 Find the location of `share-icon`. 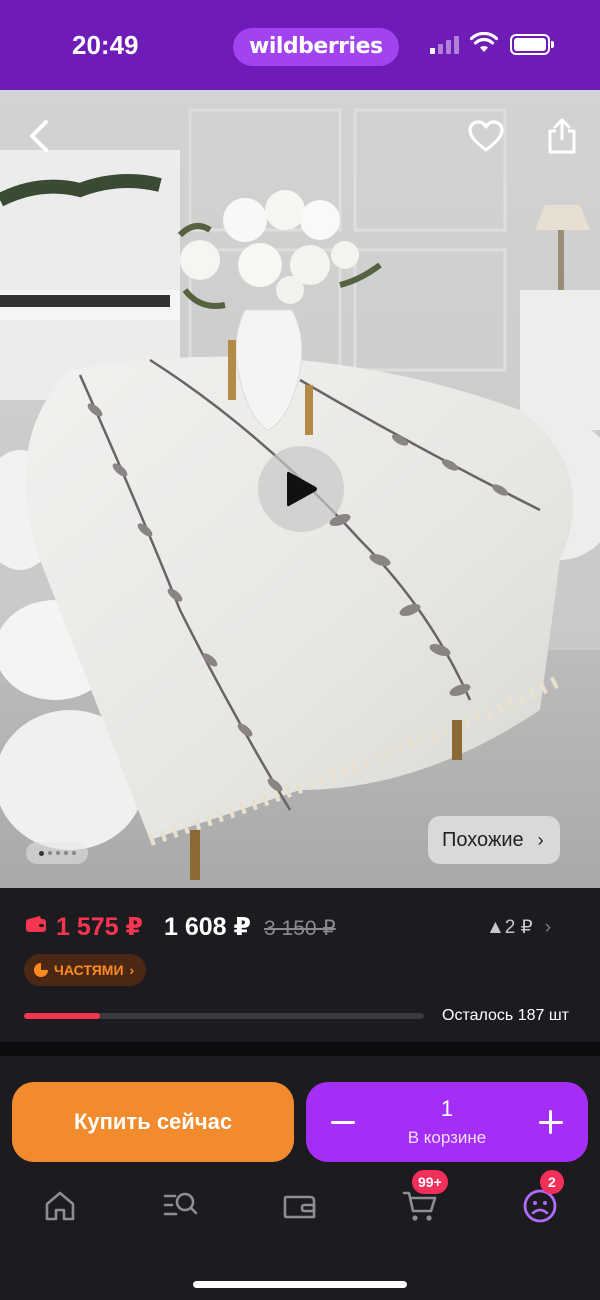

share-icon is located at coordinates (562, 136).